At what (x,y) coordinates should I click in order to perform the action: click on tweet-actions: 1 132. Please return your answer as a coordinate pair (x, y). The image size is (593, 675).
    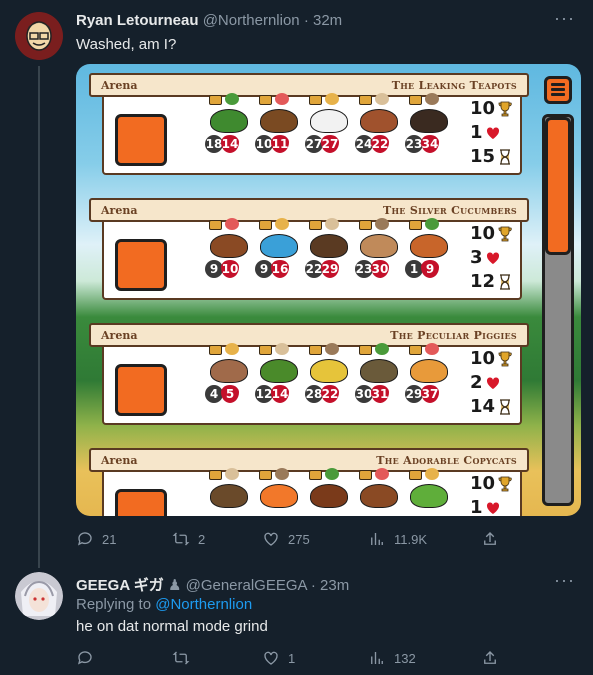
    Looking at the image, I should click on (291, 660).